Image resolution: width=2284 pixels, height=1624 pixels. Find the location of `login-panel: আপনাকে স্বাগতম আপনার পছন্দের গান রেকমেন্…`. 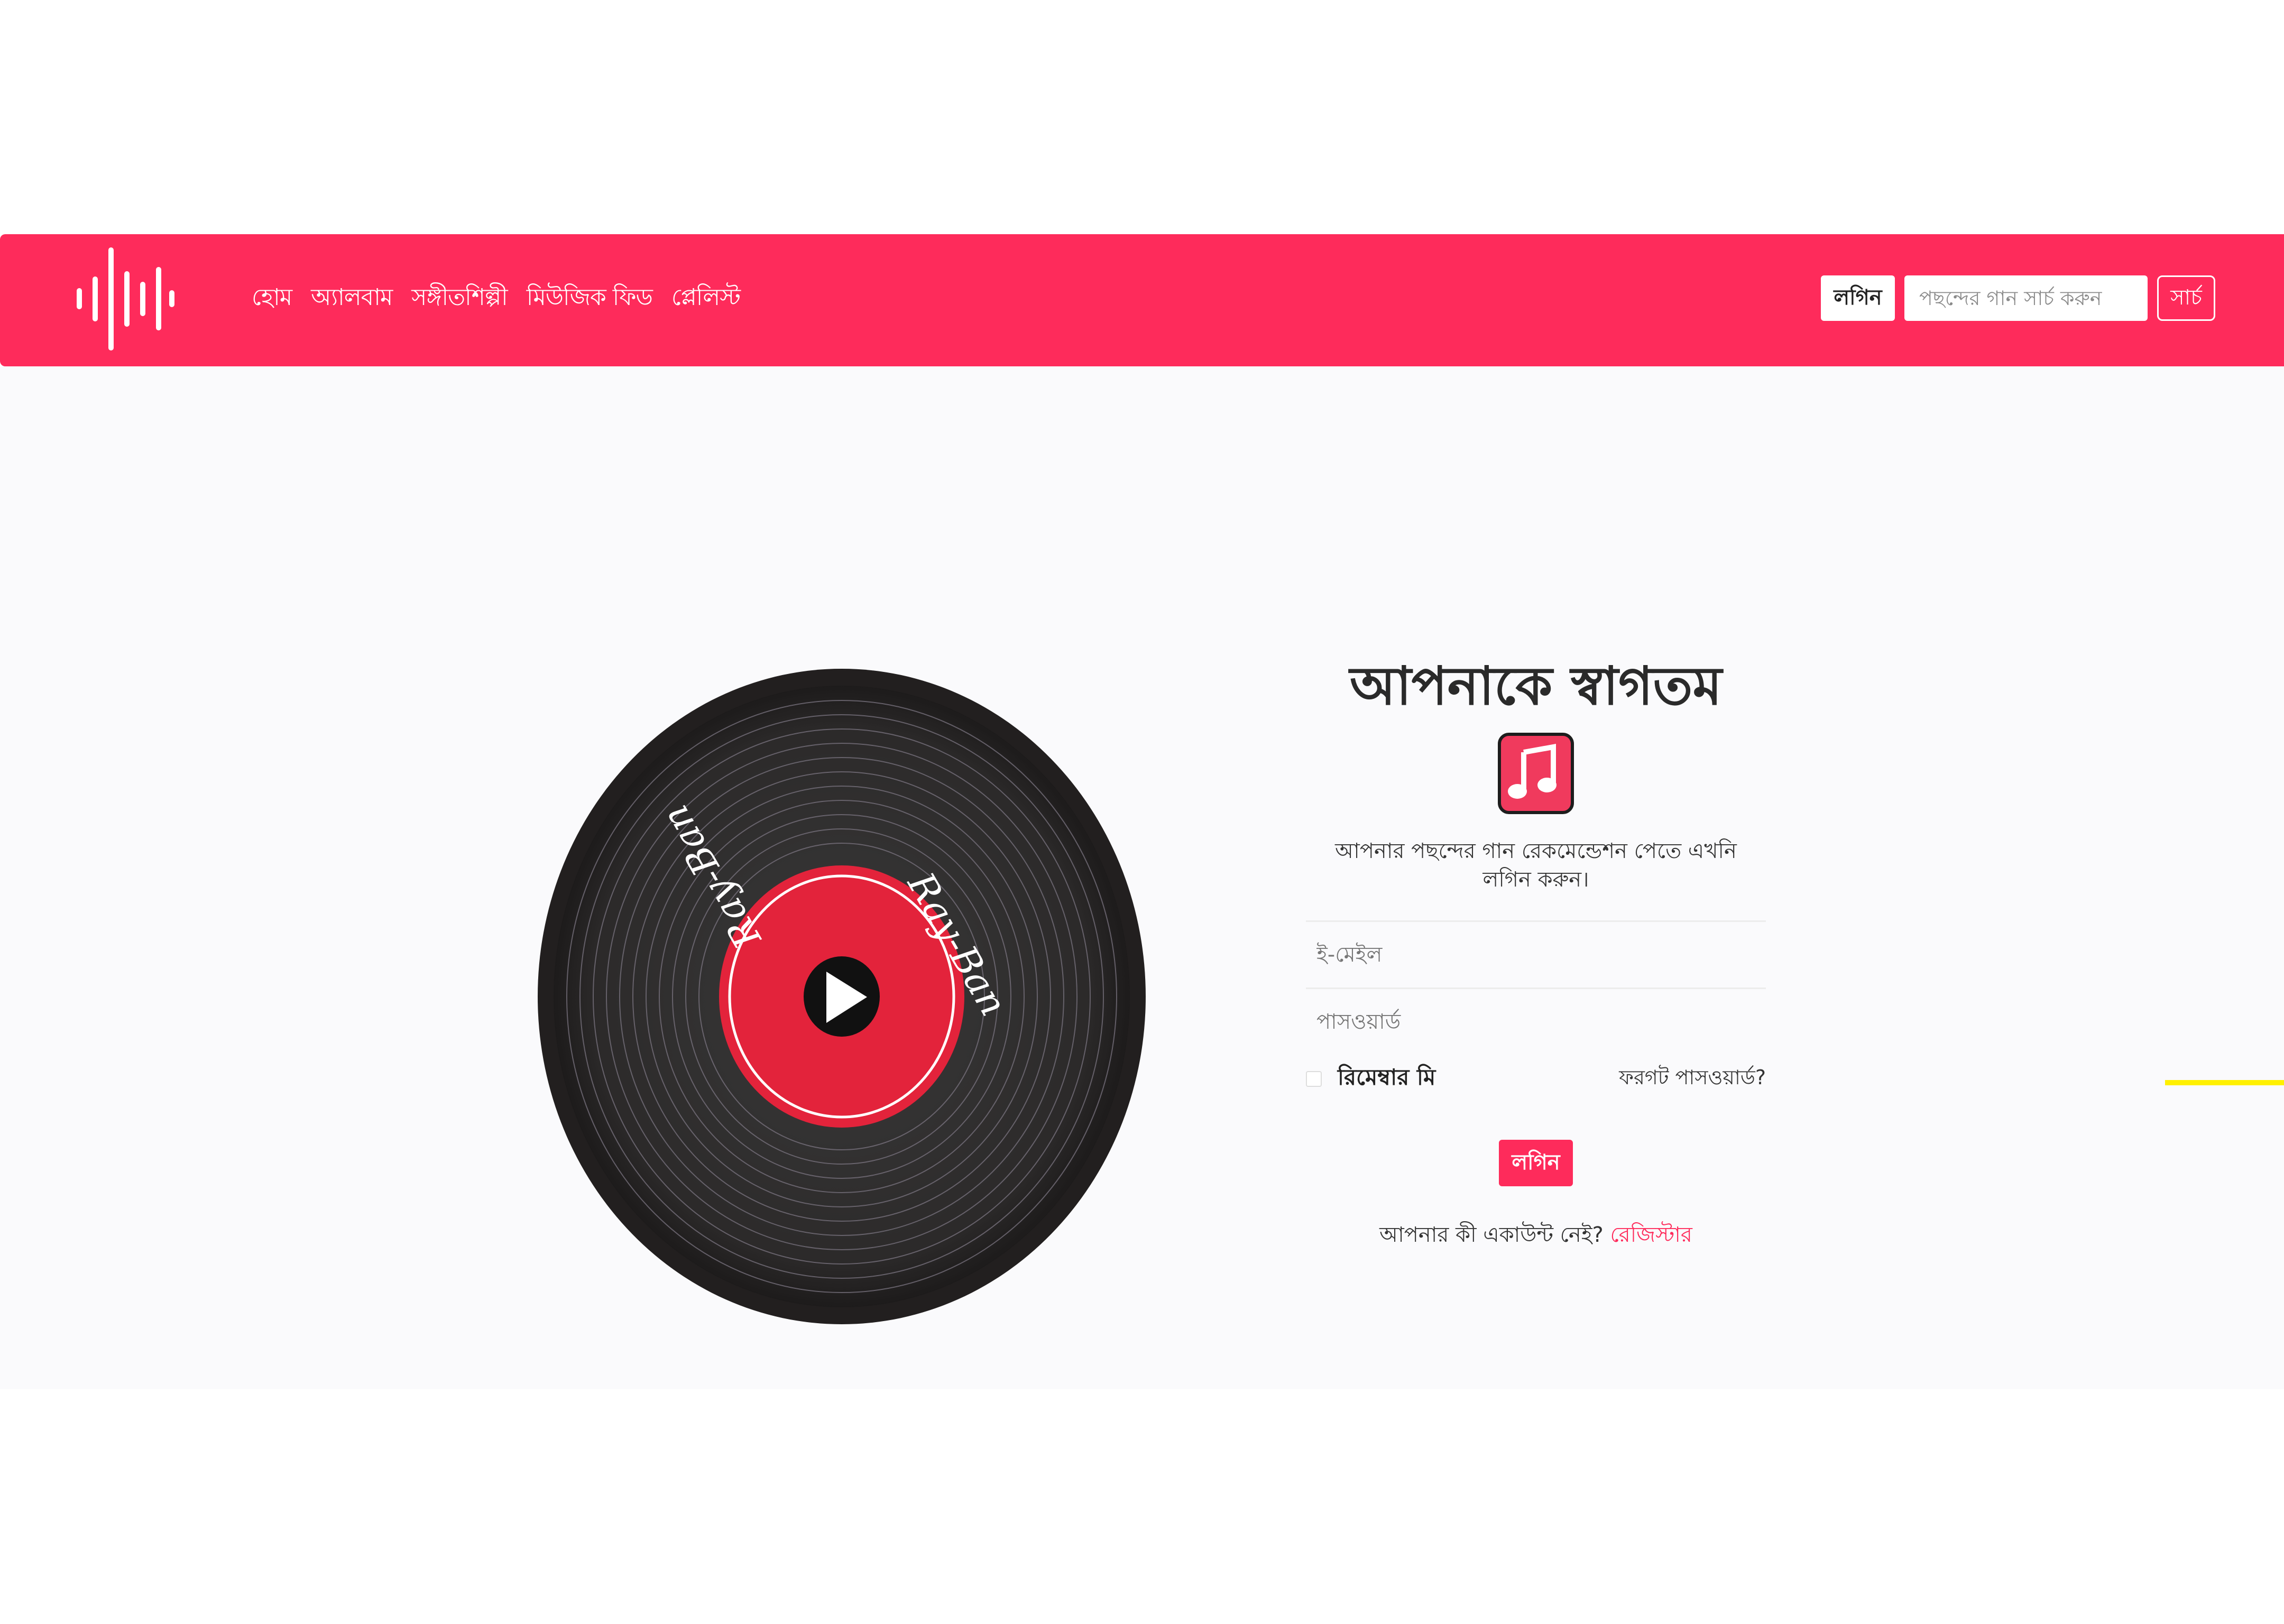

login-panel: আপনাকে স্বাগতম আপনার পছন্দের গান রেকমেন্… is located at coordinates (1536, 952).